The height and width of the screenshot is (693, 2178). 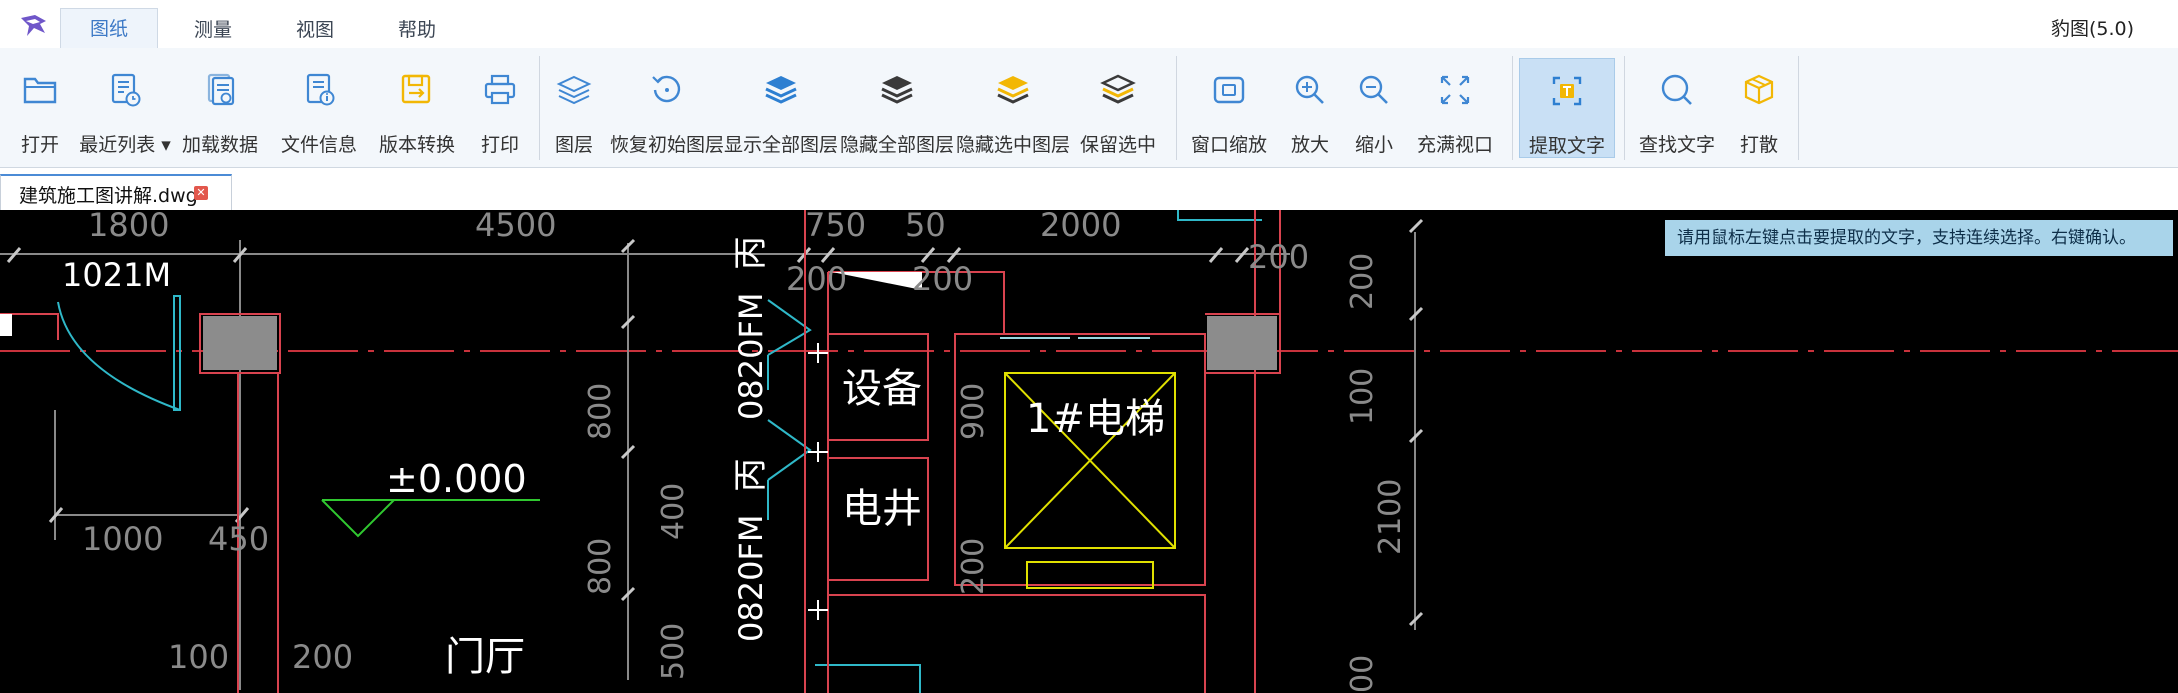 I want to click on find-text-label: 查找文字, so click(x=1676, y=145).